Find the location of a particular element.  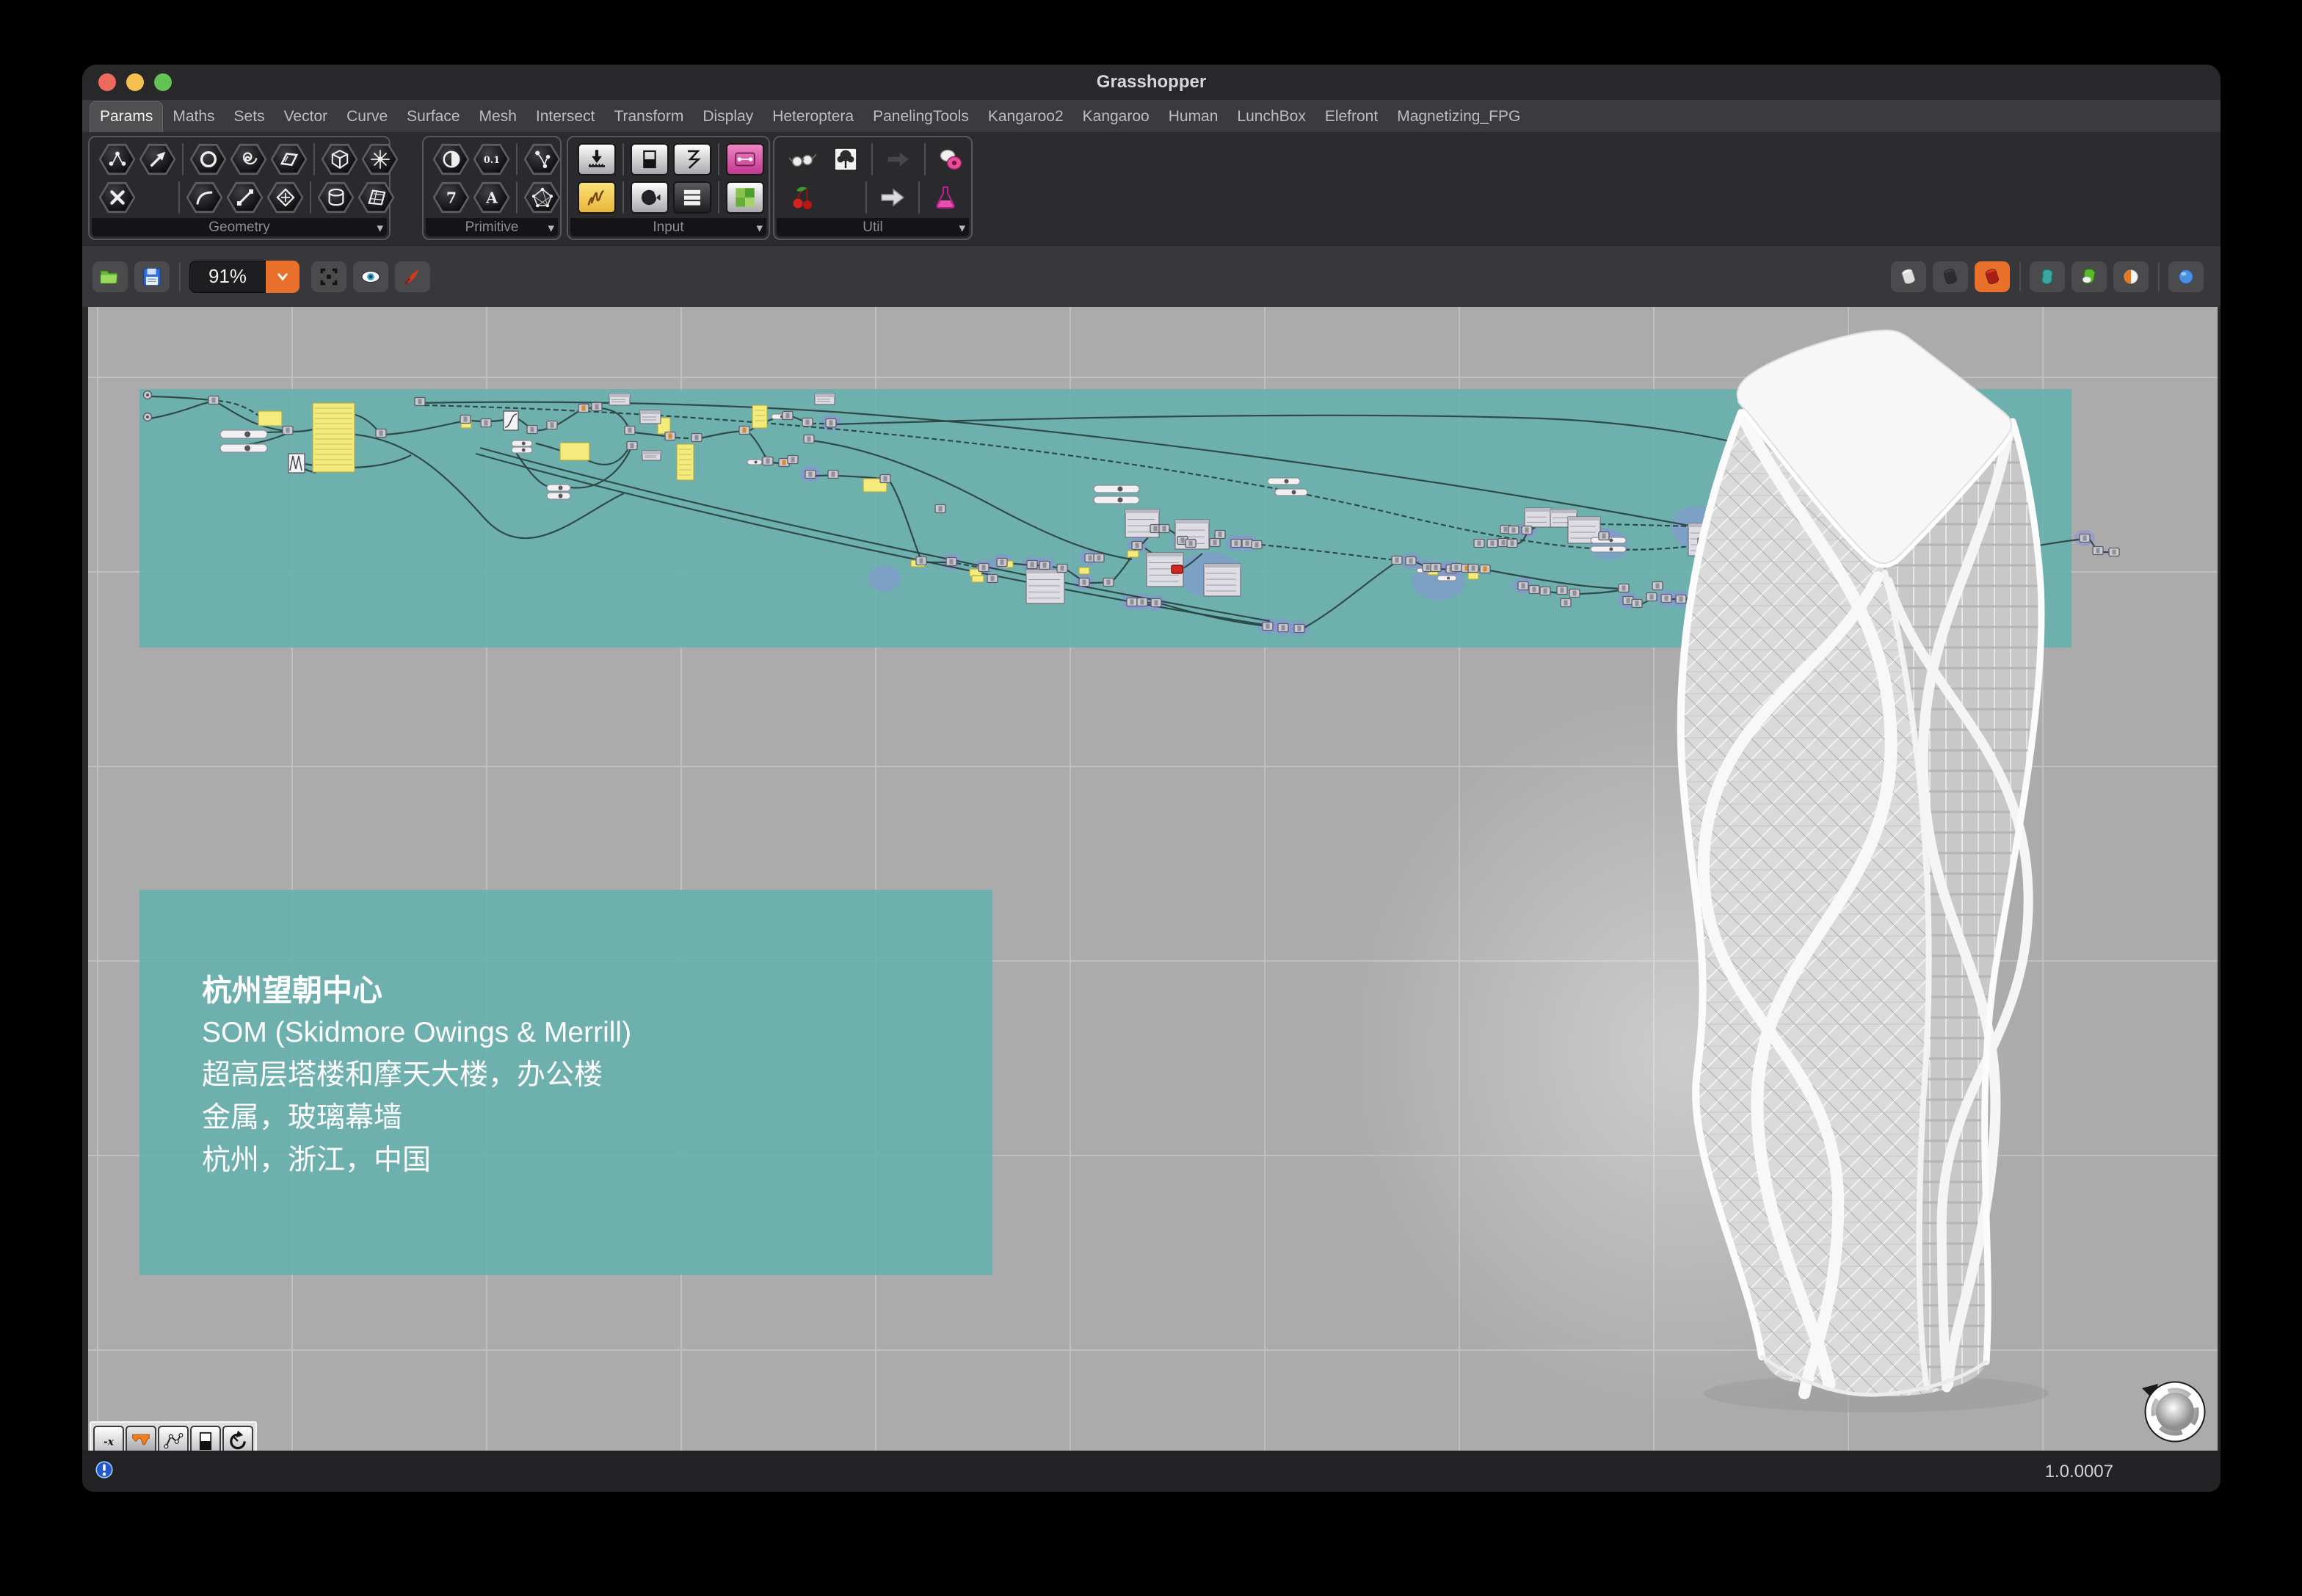

minusx-icon: -x is located at coordinates (109, 1442).